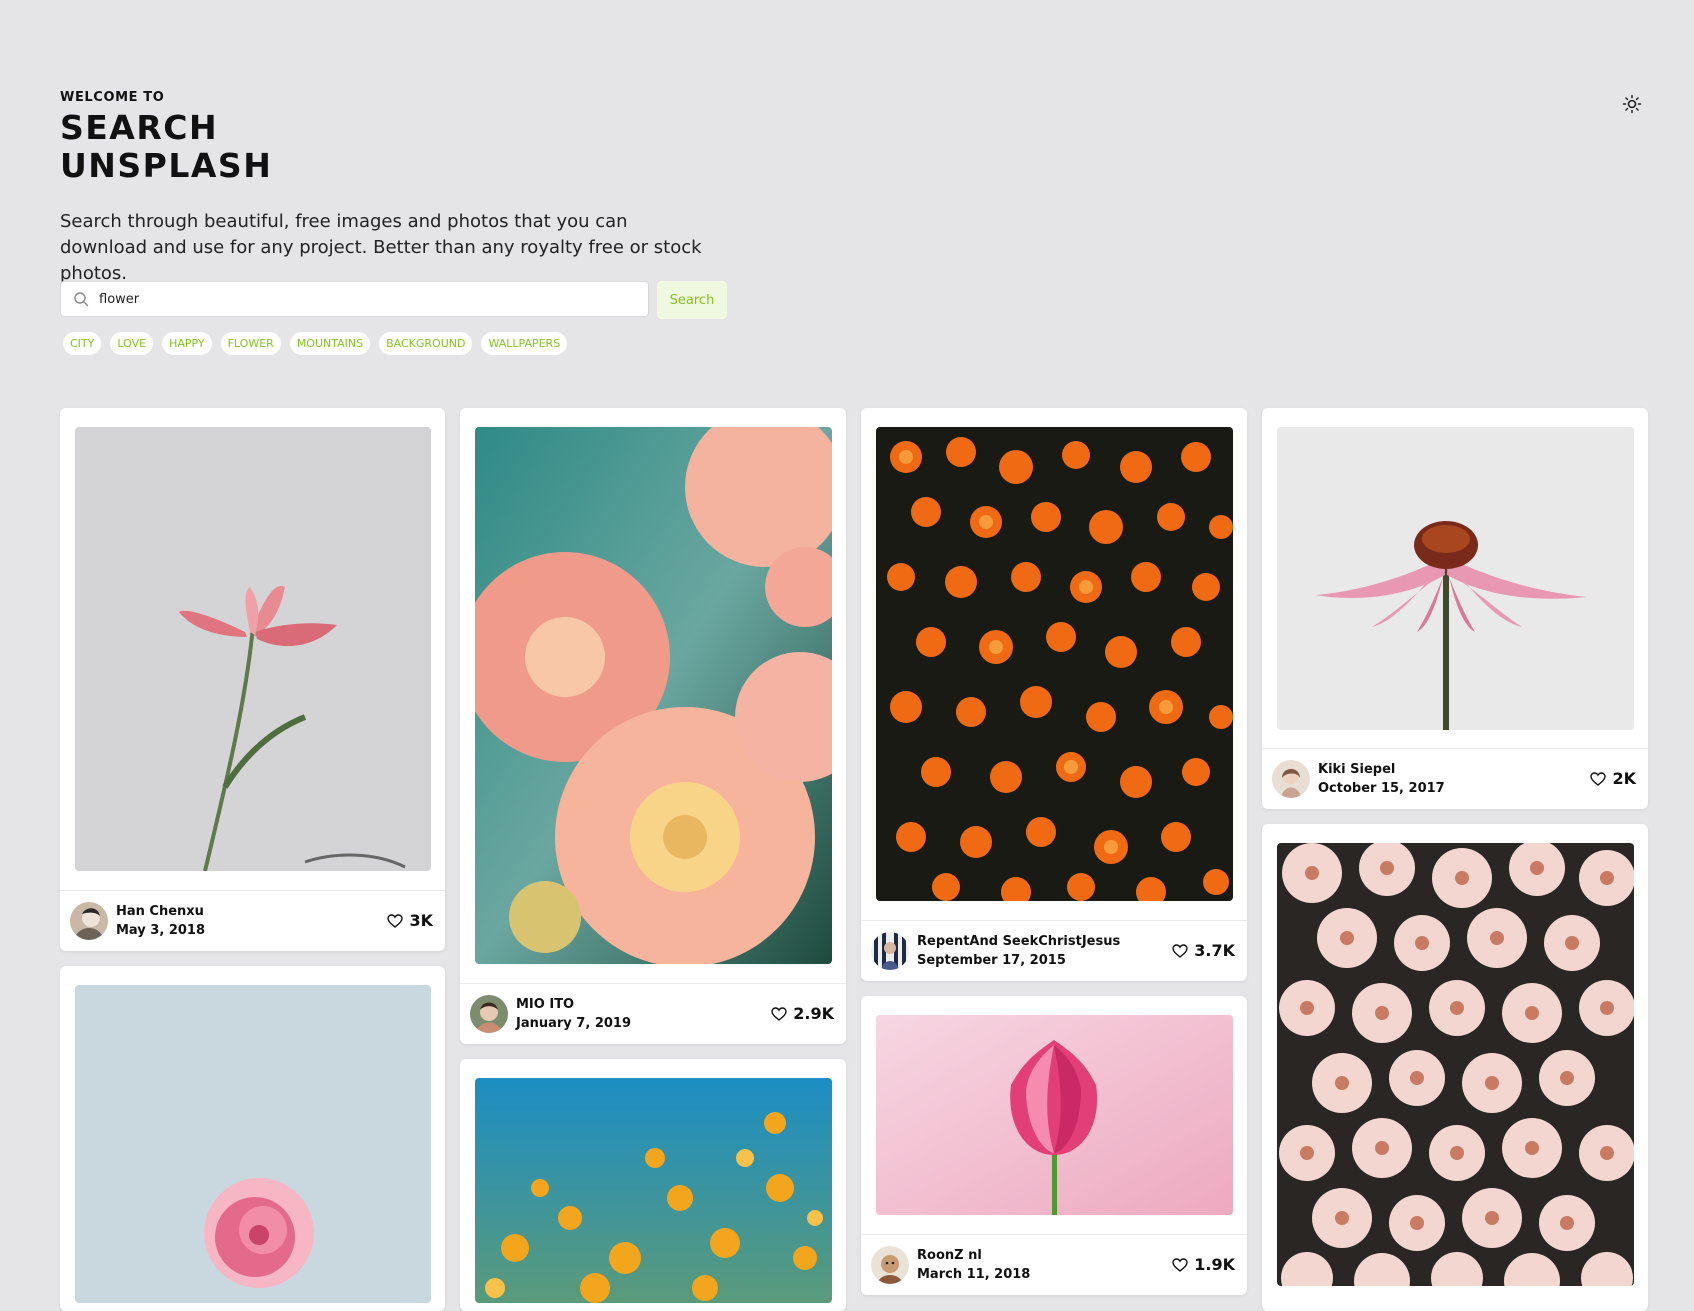  I want to click on tag-mountains: MOUNTAINS, so click(330, 343).